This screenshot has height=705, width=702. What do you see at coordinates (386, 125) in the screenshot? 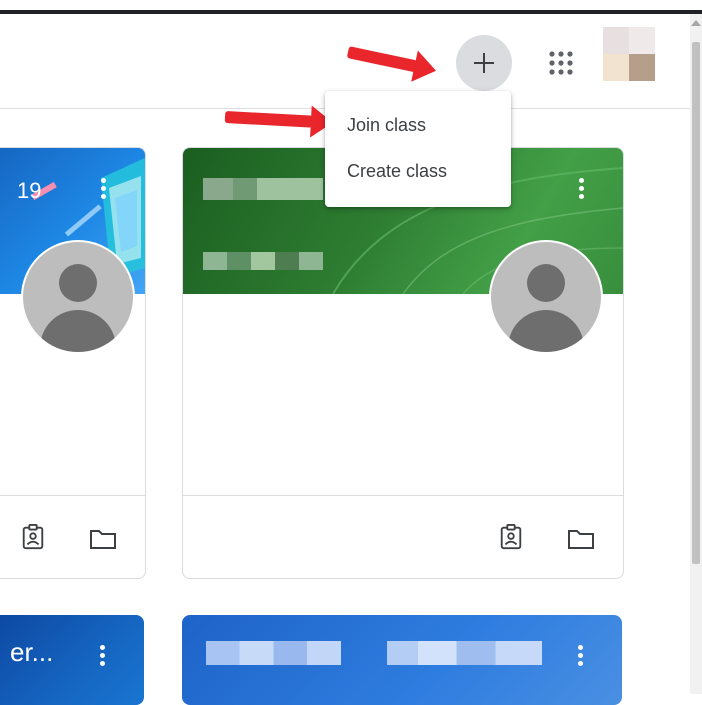
I see `menu-item-join-class: Join class` at bounding box center [386, 125].